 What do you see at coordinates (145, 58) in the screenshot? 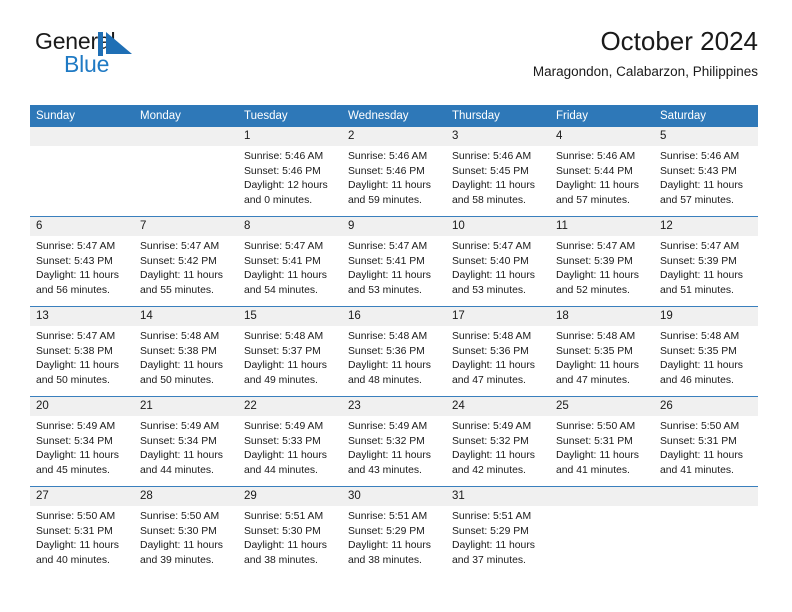
I see `brand-logo: General Blue` at bounding box center [145, 58].